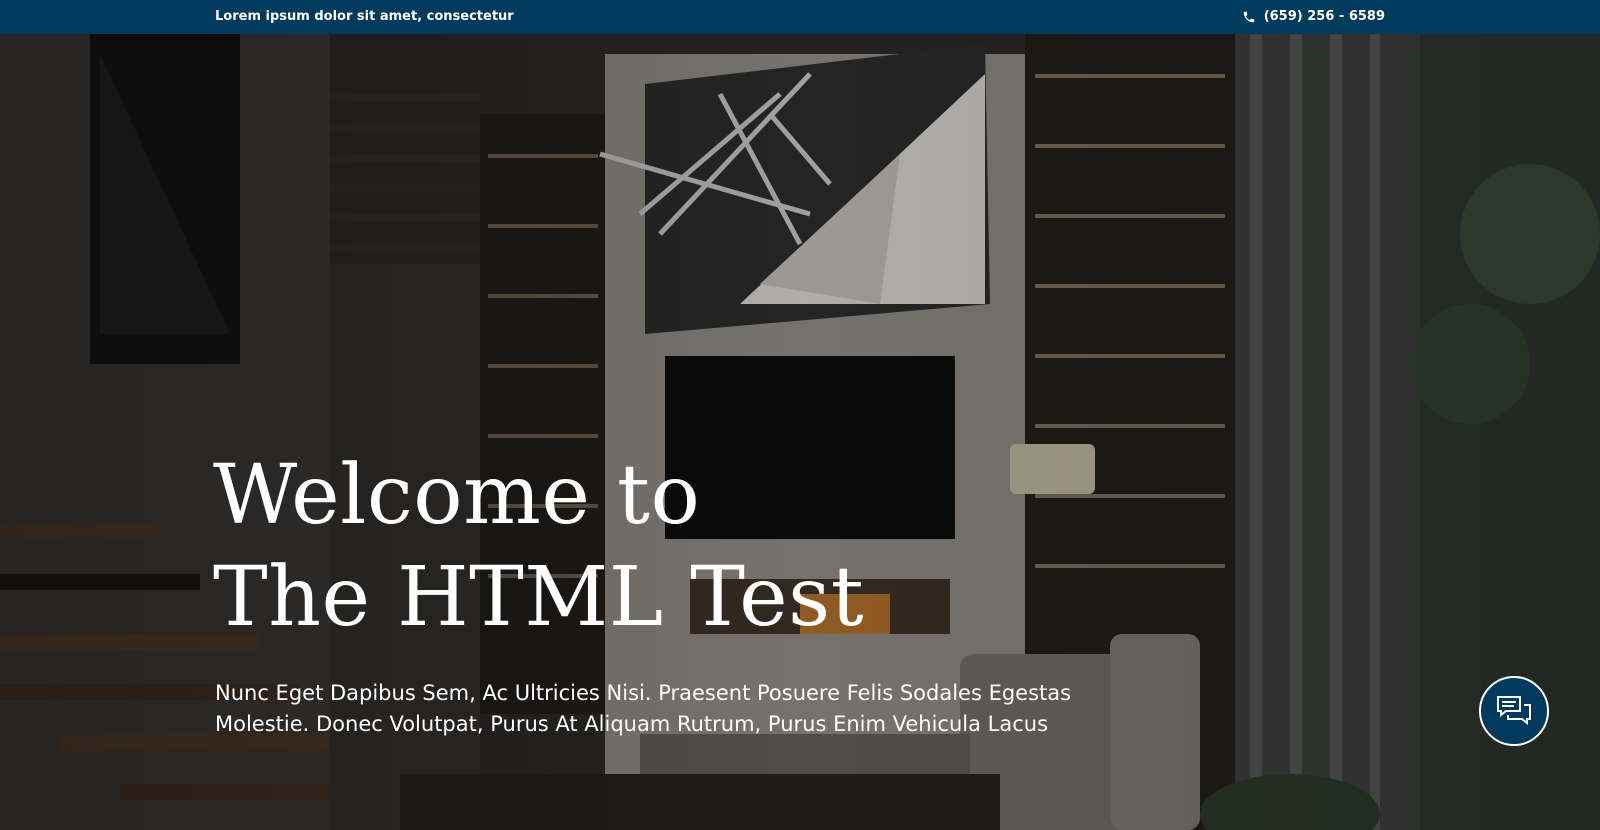  I want to click on phone-icon, so click(1248, 16).